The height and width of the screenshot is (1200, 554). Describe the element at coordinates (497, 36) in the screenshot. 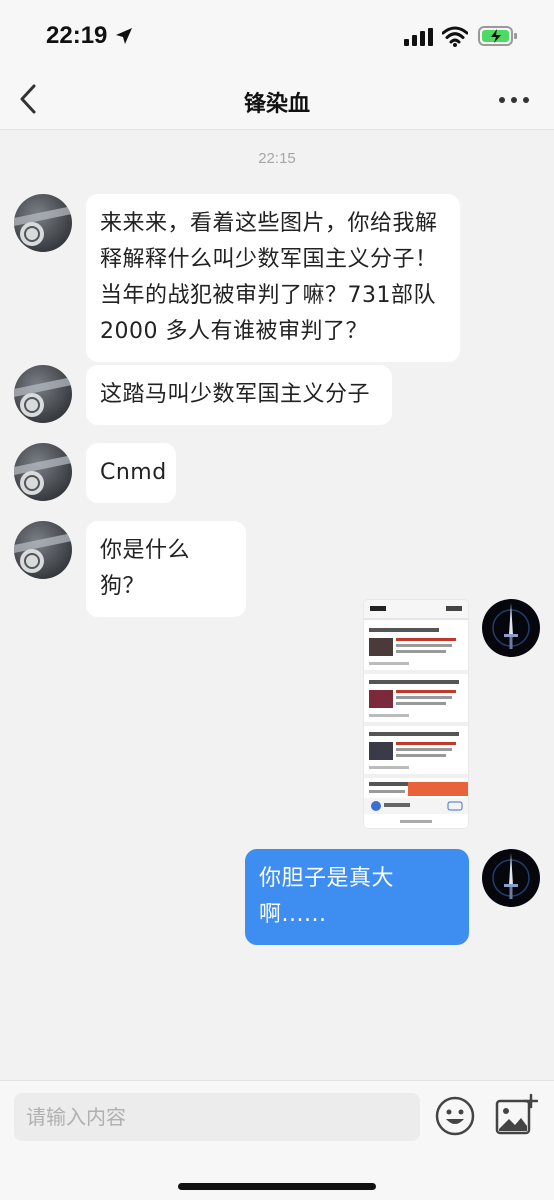

I see `battery-charging-icon` at that location.